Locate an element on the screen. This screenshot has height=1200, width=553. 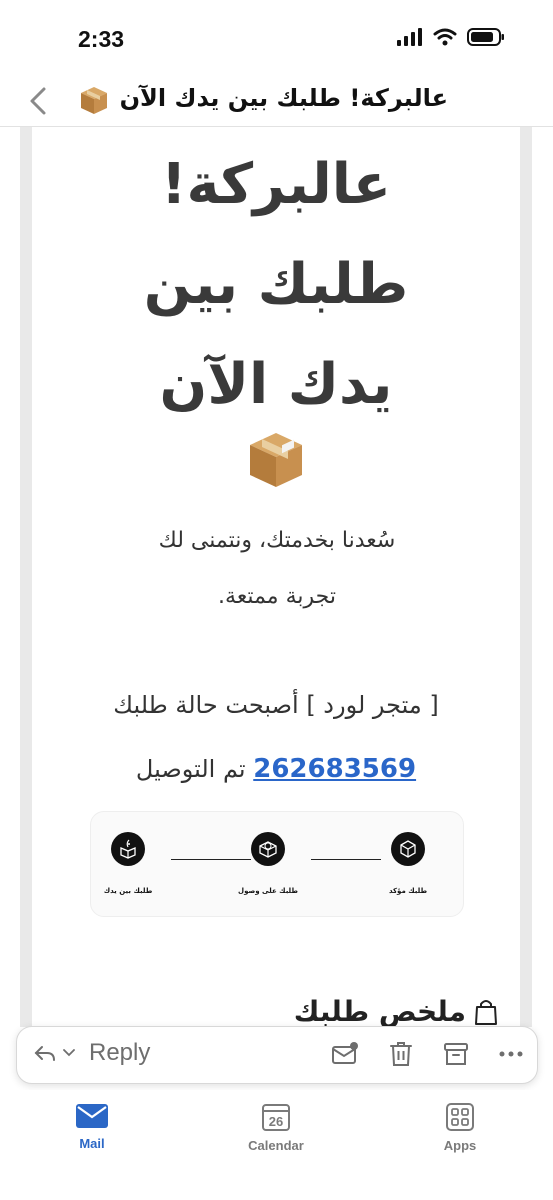
message-header: عالبركة! طلبك بين يدك الآن is located at coordinates (276, 103).